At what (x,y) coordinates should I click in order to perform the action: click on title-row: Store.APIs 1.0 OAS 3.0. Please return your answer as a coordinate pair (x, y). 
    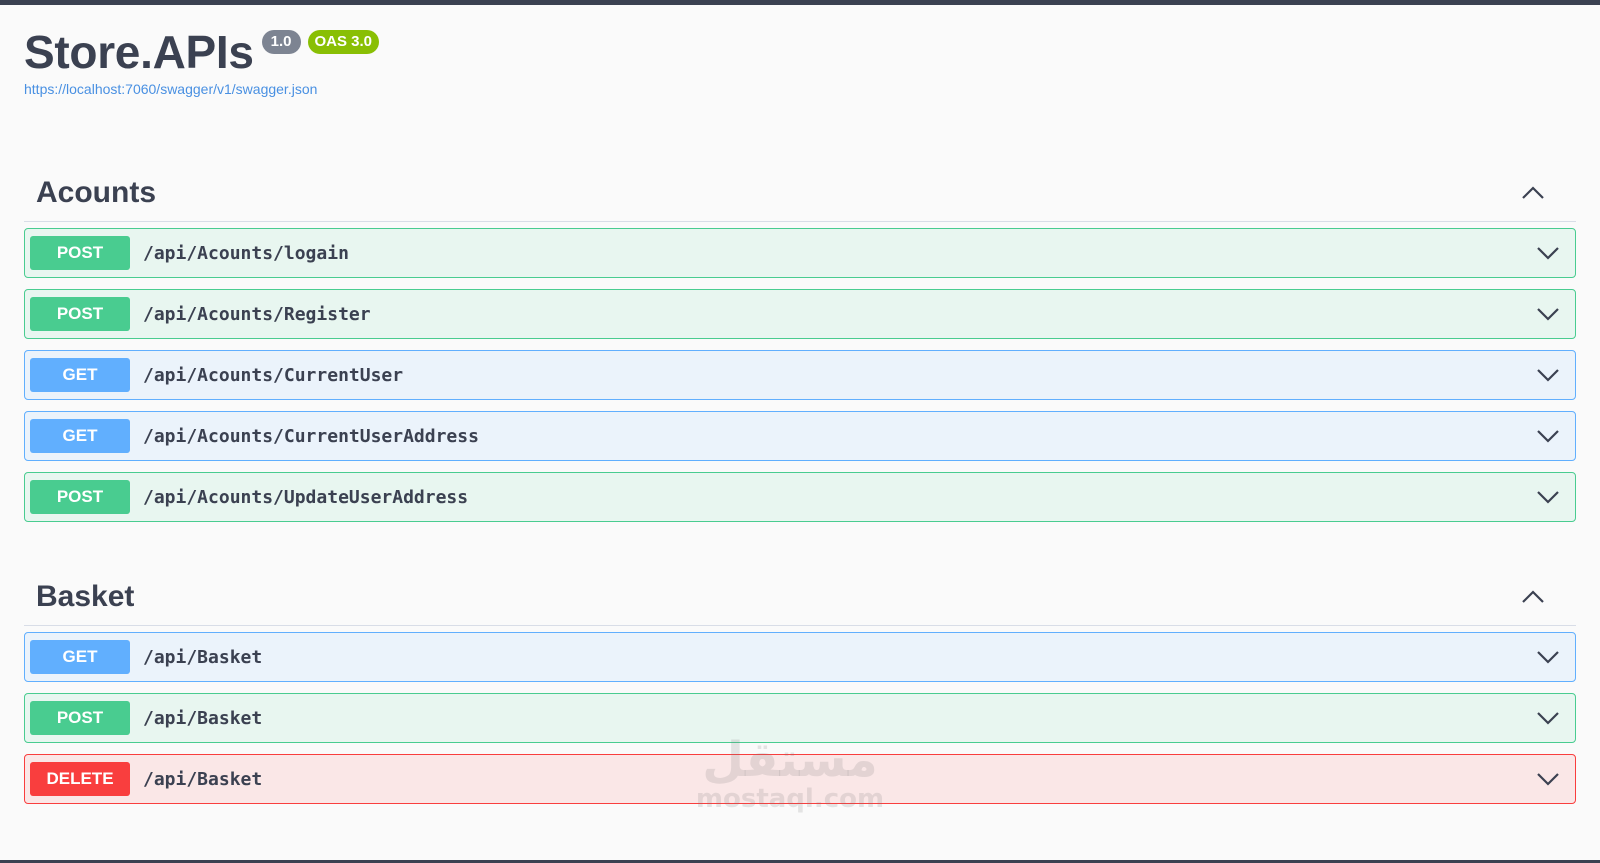
    Looking at the image, I should click on (202, 52).